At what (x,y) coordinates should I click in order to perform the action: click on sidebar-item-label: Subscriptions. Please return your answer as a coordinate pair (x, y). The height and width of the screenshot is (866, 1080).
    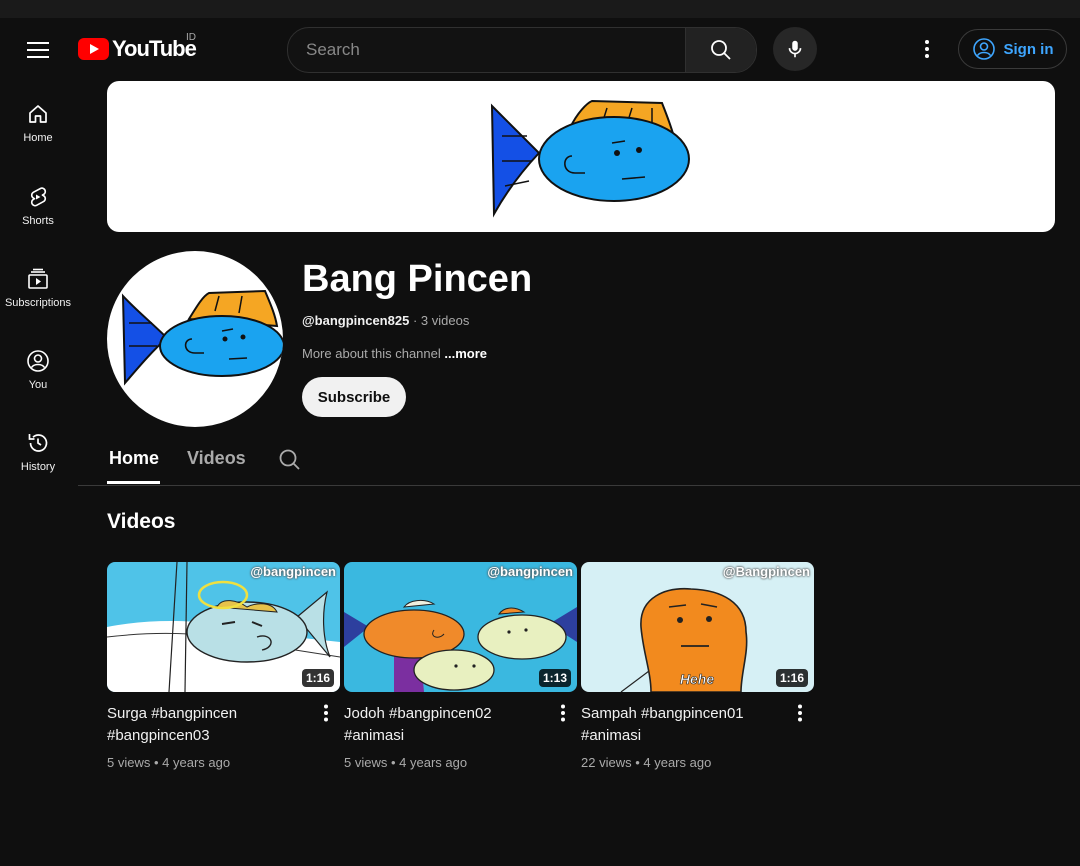
    Looking at the image, I should click on (38, 303).